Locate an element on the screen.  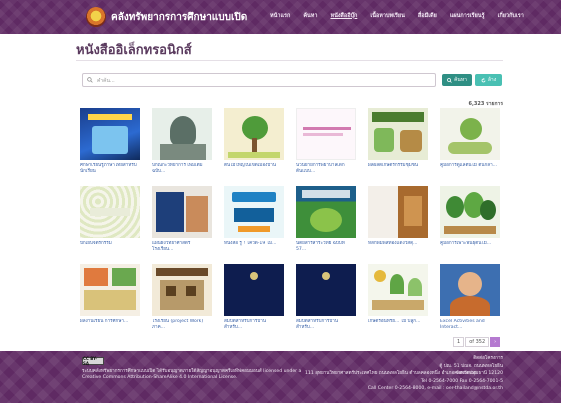
book-cover-magazine is located at coordinates (326, 212).